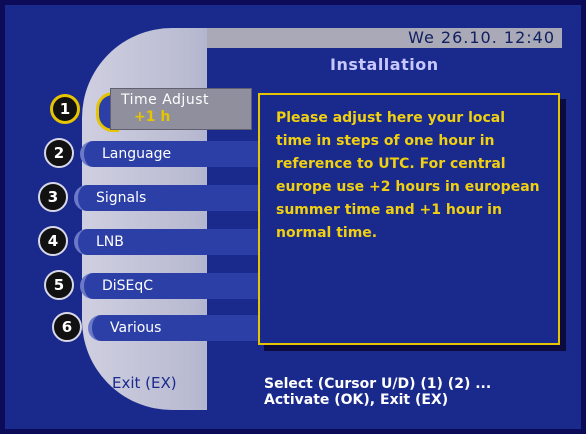 This screenshot has width=586, height=434. Describe the element at coordinates (172, 286) in the screenshot. I see `menu-label-diseqc: DiSEqC` at that location.